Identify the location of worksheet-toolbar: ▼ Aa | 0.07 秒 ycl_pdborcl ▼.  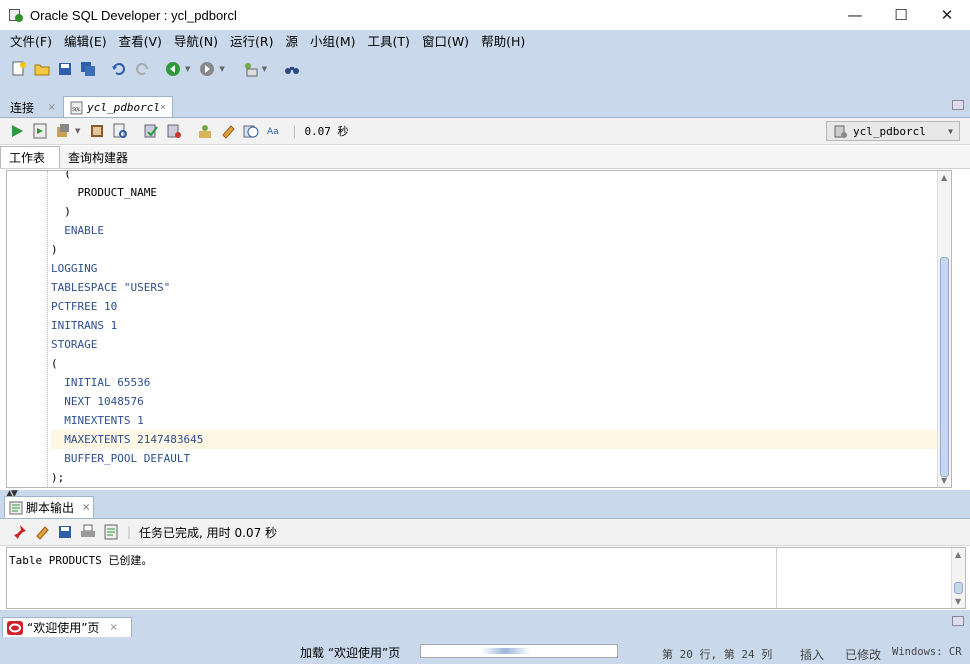
(485, 131).